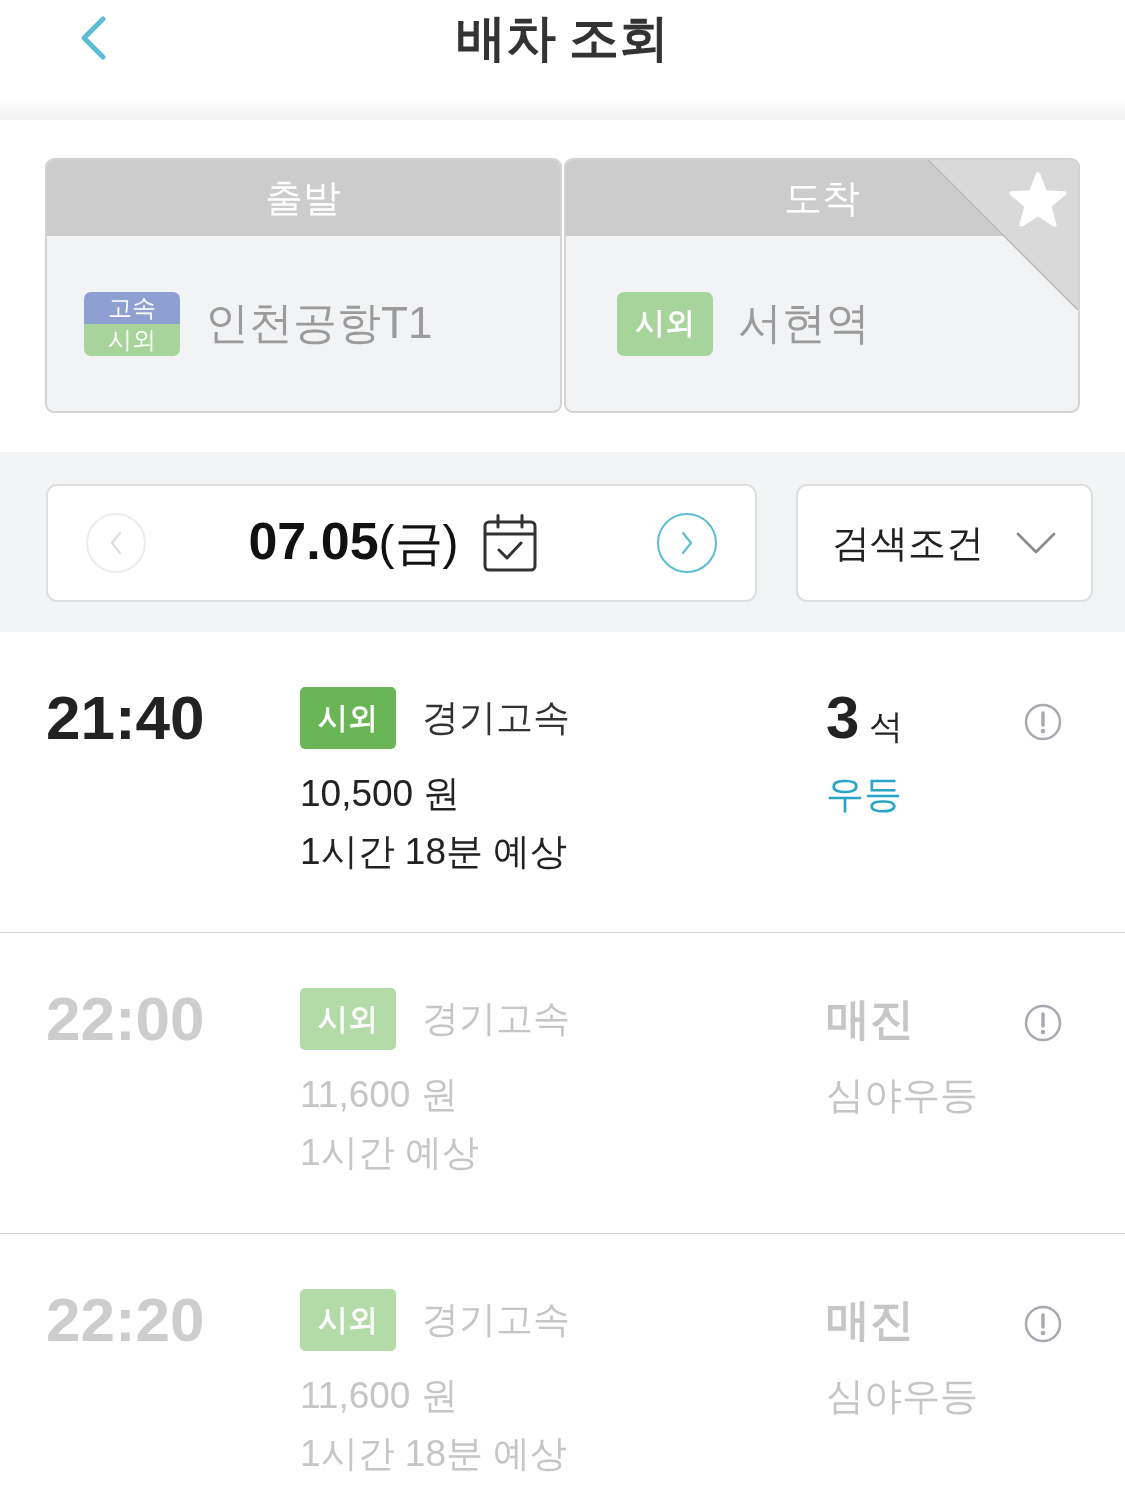 The image size is (1125, 1498). Describe the element at coordinates (125, 718) in the screenshot. I see `departure-time: 21:40` at that location.